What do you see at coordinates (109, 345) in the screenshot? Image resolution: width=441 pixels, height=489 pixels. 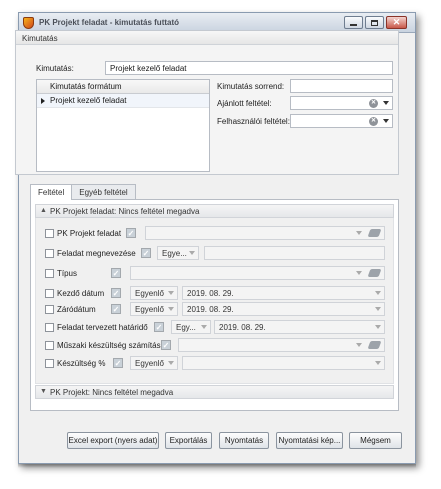 I see `condition-label: Műszaki készültség számítás` at bounding box center [109, 345].